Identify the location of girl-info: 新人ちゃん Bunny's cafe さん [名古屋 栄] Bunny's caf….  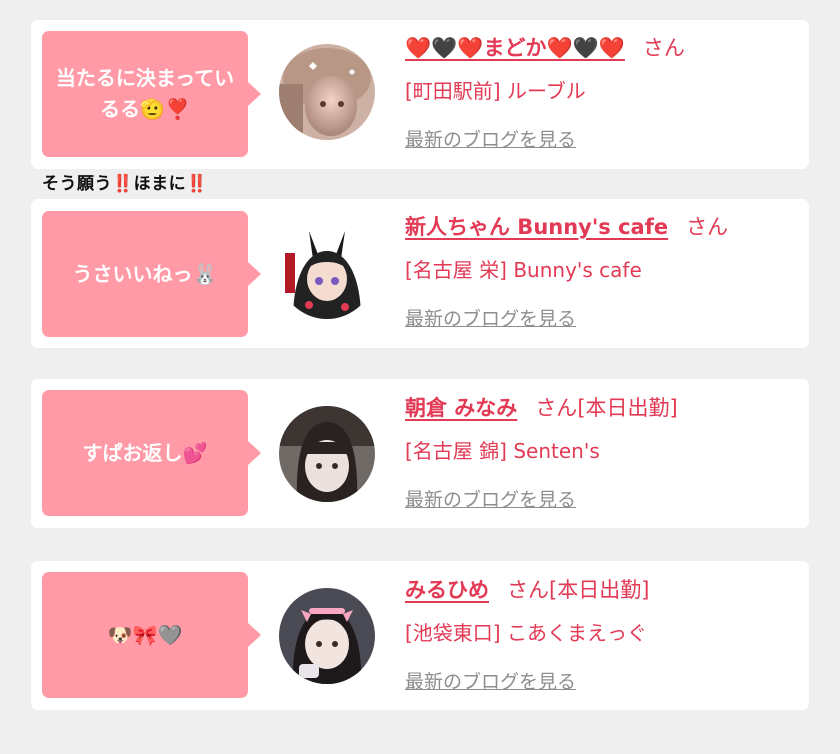
(602, 272).